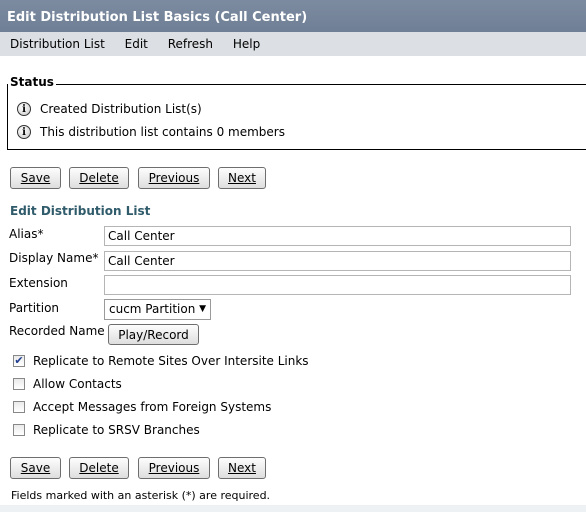 This screenshot has height=512, width=586. Describe the element at coordinates (57, 331) in the screenshot. I see `recorded-name-label: Recorded Name` at that location.